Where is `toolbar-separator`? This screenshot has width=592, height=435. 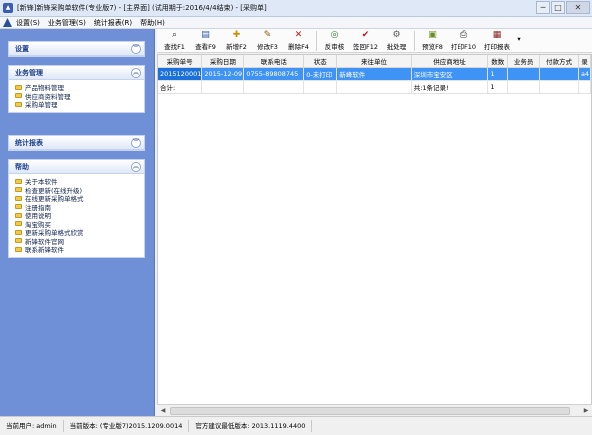
toolbar-separator is located at coordinates (316, 41).